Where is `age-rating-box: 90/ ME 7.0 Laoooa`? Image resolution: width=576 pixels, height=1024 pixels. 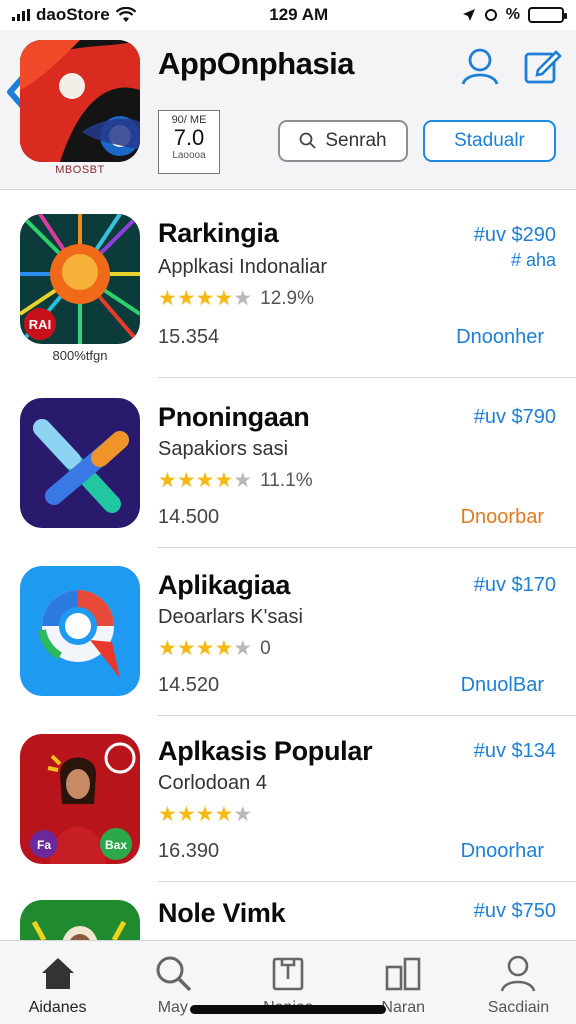 age-rating-box: 90/ ME 7.0 Laoooa is located at coordinates (189, 142).